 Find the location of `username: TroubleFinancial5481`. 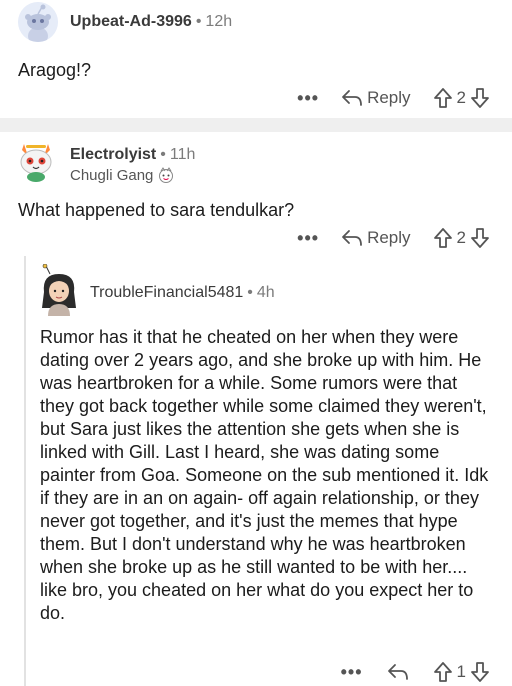

username: TroubleFinancial5481 is located at coordinates (166, 292).